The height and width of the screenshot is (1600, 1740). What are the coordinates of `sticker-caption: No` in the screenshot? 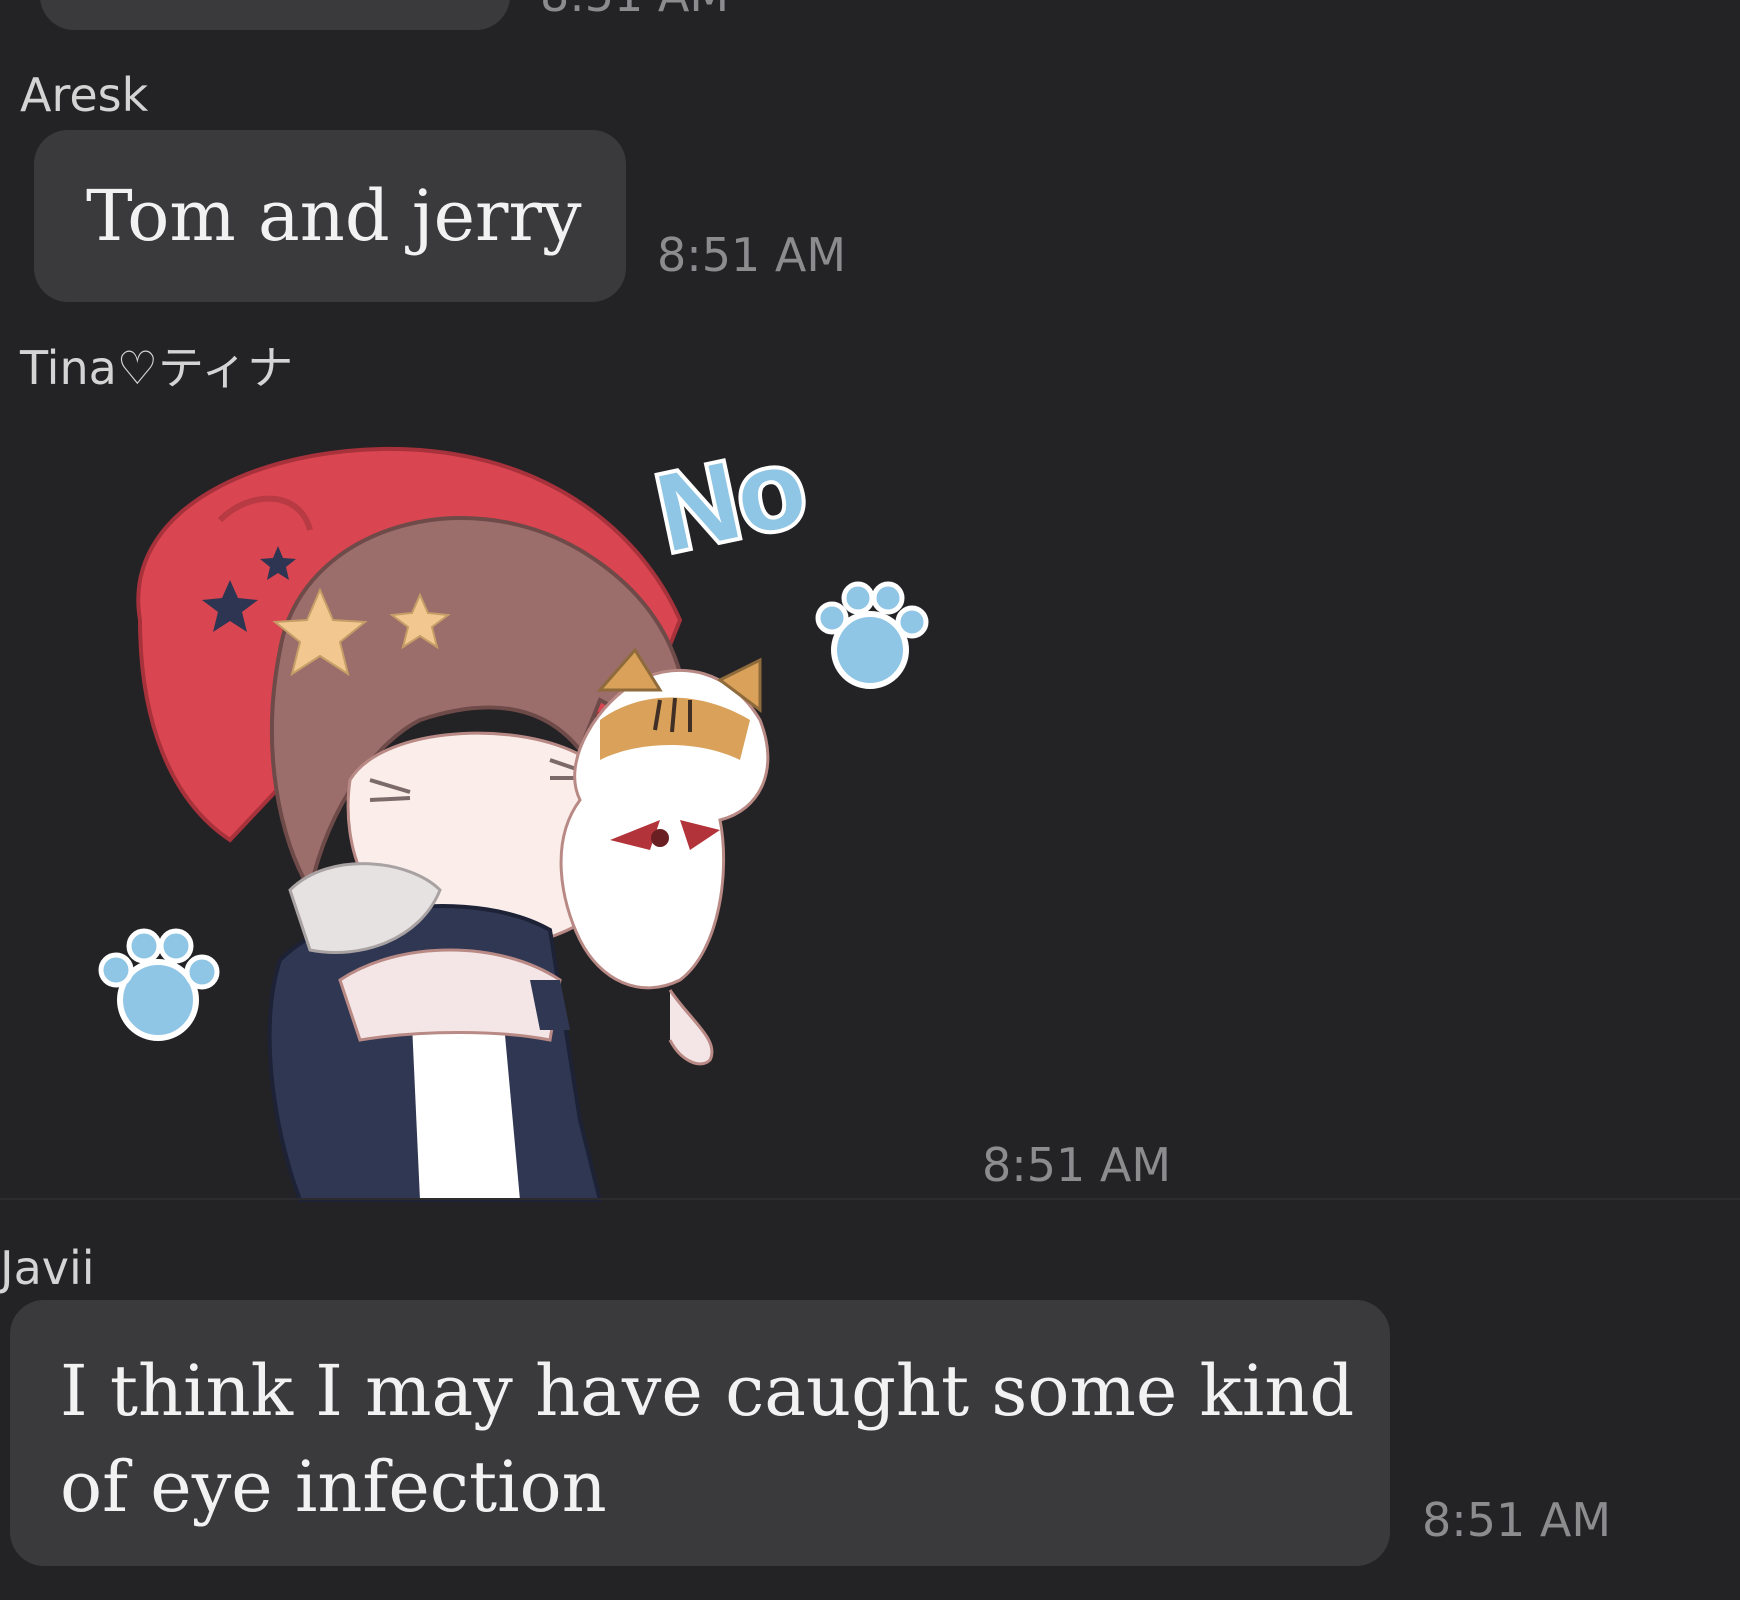 It's located at (731, 499).